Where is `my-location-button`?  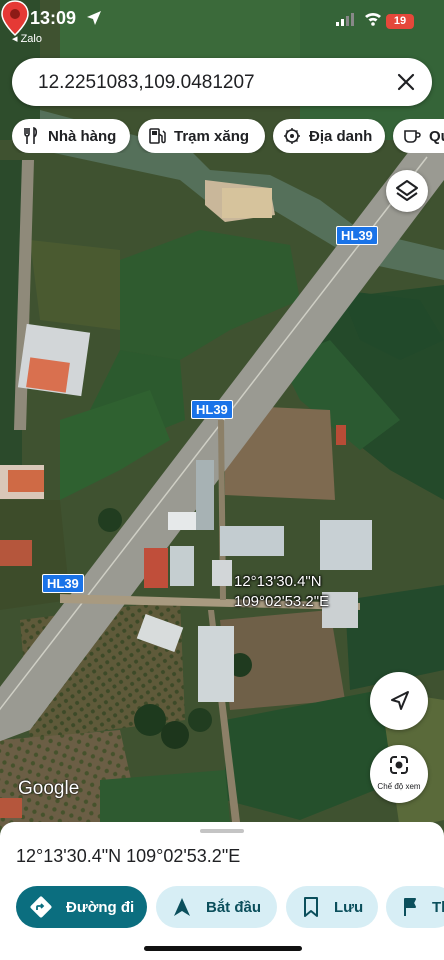 my-location-button is located at coordinates (399, 701).